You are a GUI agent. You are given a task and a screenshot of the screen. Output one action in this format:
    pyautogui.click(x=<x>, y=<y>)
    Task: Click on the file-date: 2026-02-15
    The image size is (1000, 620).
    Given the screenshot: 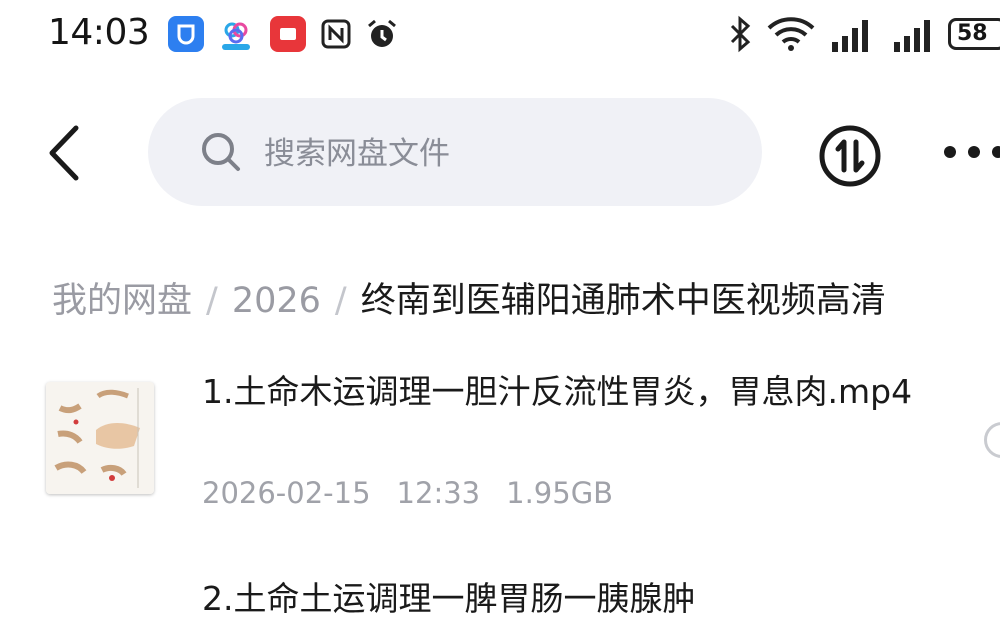 What is the action you would take?
    pyautogui.click(x=286, y=493)
    